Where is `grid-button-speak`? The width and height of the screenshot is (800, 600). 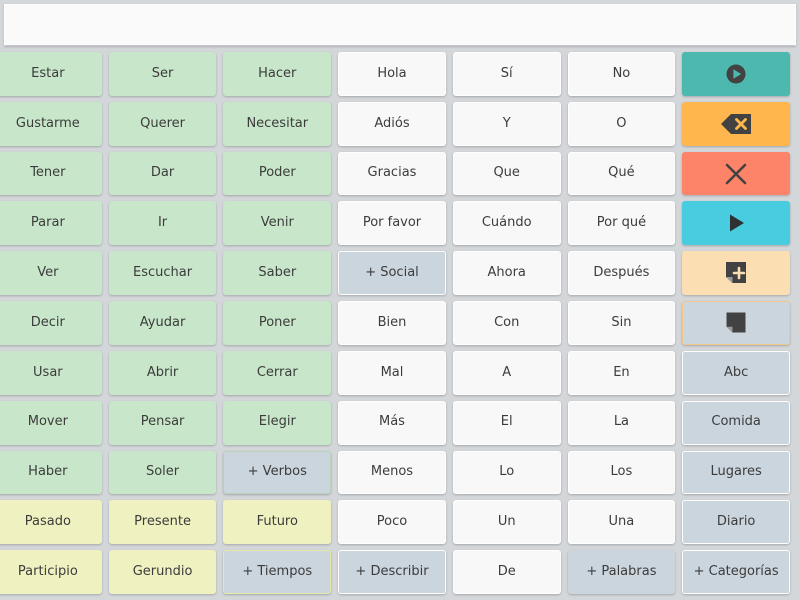
grid-button-speak is located at coordinates (736, 74).